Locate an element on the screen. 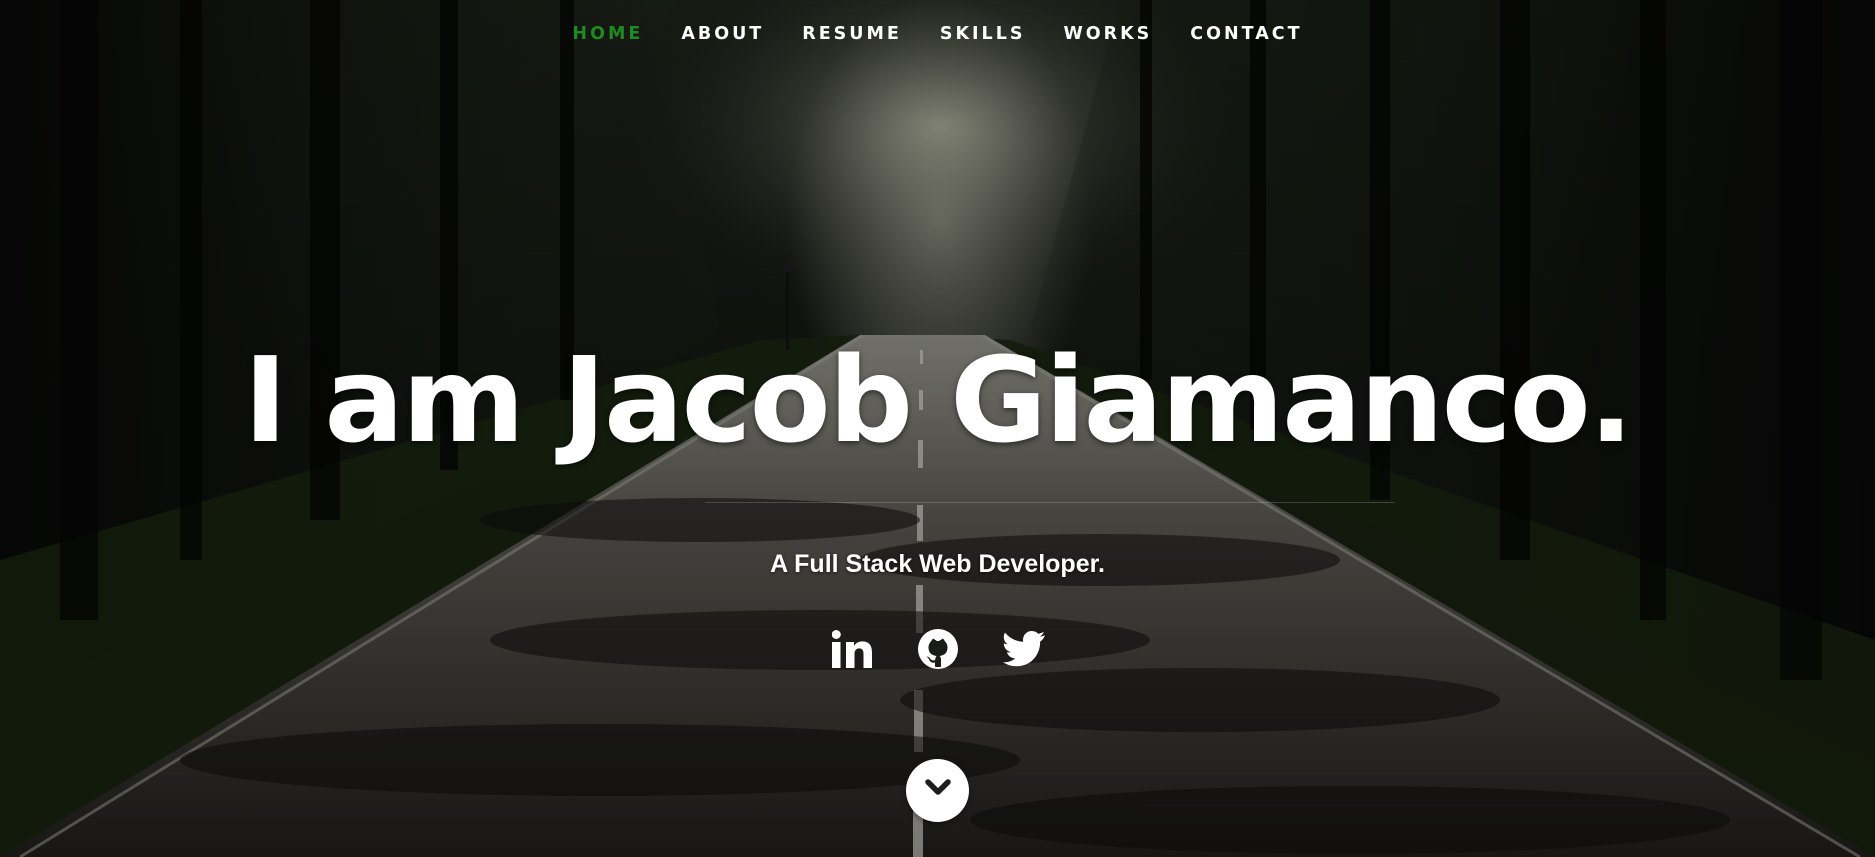 Image resolution: width=1875 pixels, height=857 pixels. nav-item-resume: RESUME is located at coordinates (852, 34).